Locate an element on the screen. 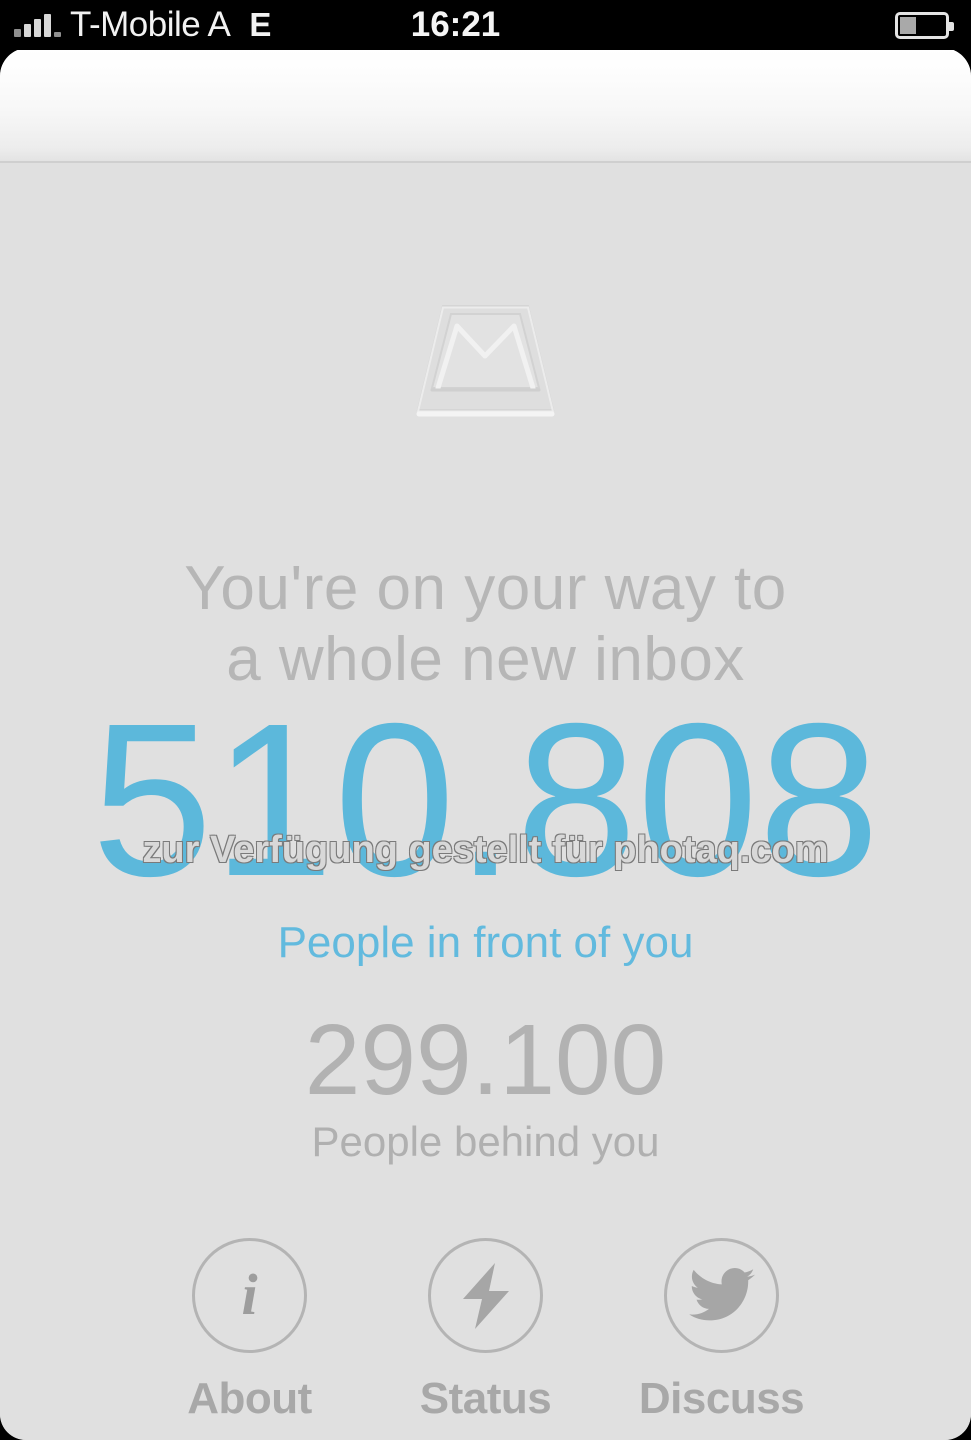 The image size is (971, 1440). status-bar: T-Mobile A E 16:21 is located at coordinates (485, 25).